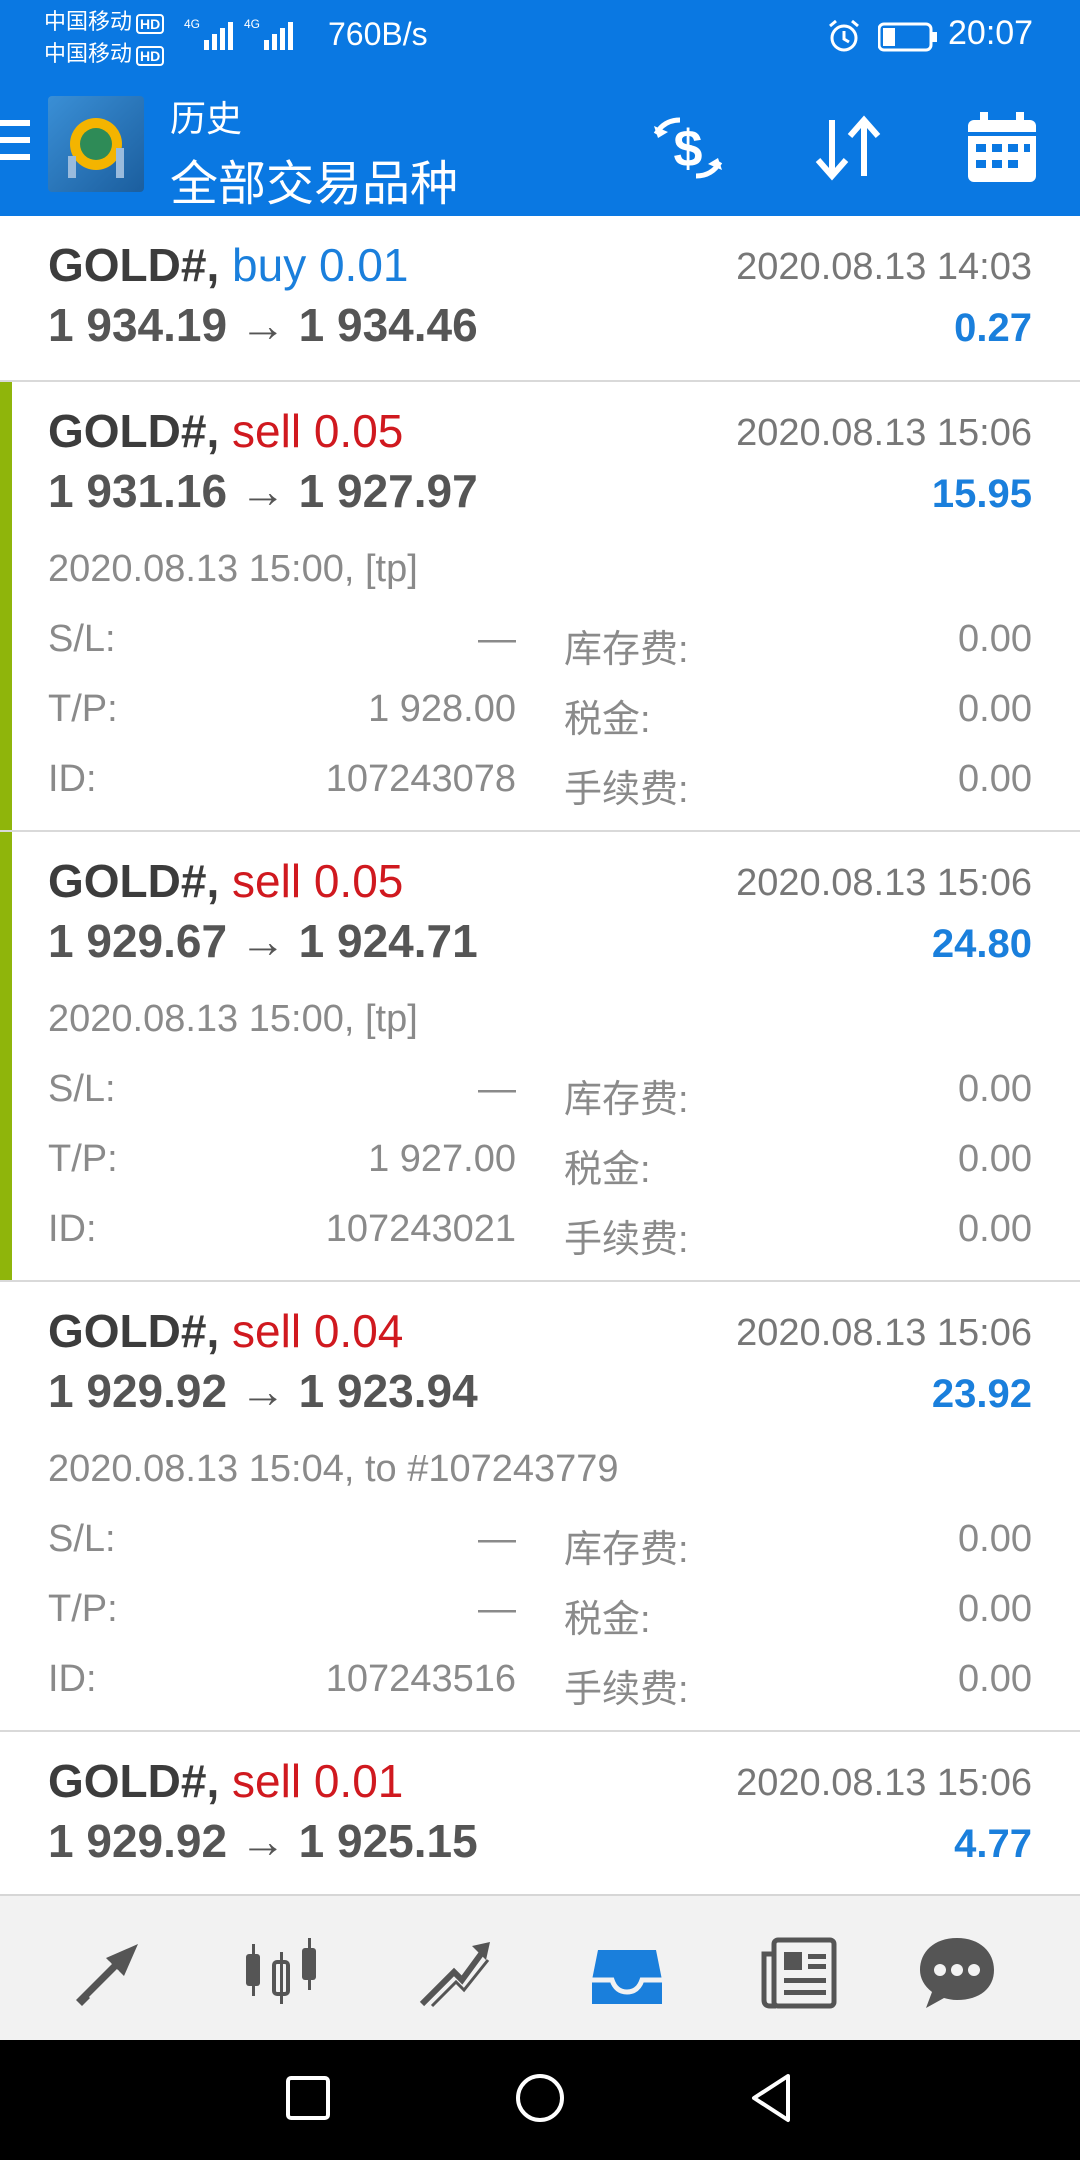  I want to click on tp-value: 1 927.00, so click(442, 1159).